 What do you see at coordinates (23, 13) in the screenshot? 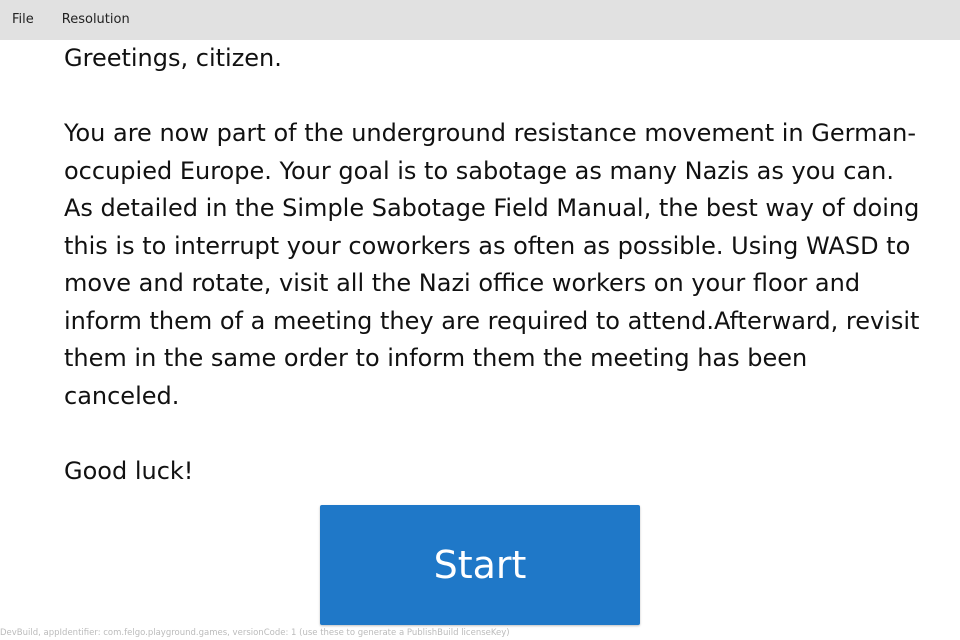
I see `menu-file: File` at bounding box center [23, 13].